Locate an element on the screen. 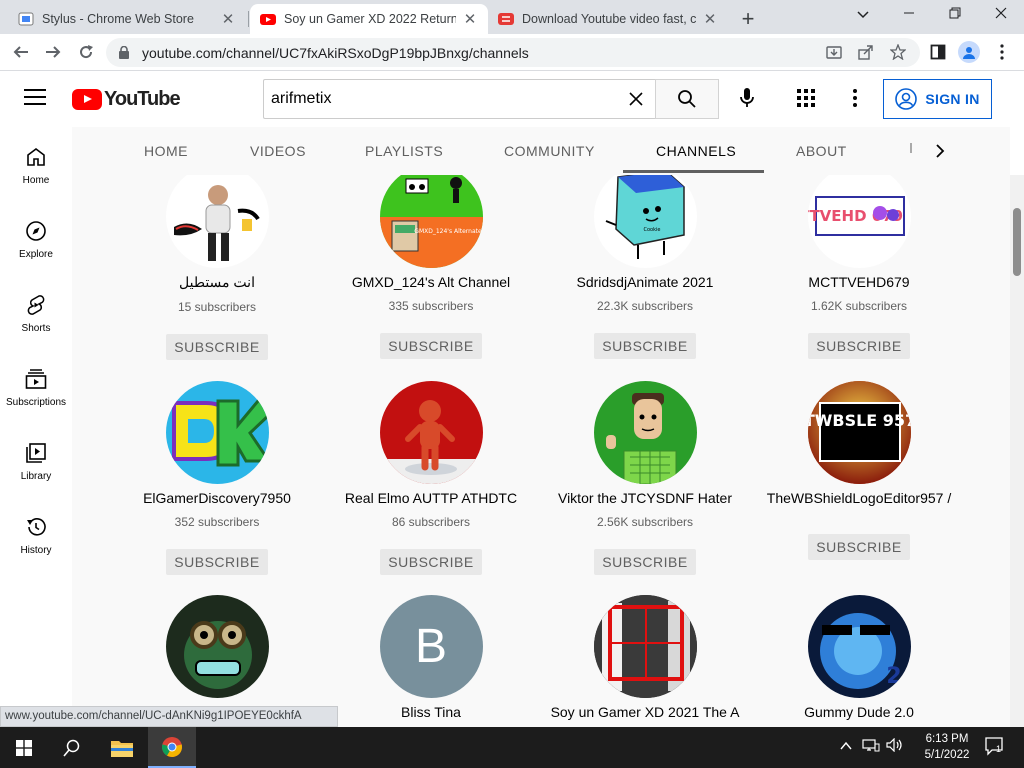 Image resolution: width=1024 pixels, height=768 pixels. channel-name: Viktor the JTCYSDNF Hater is located at coordinates (645, 498).